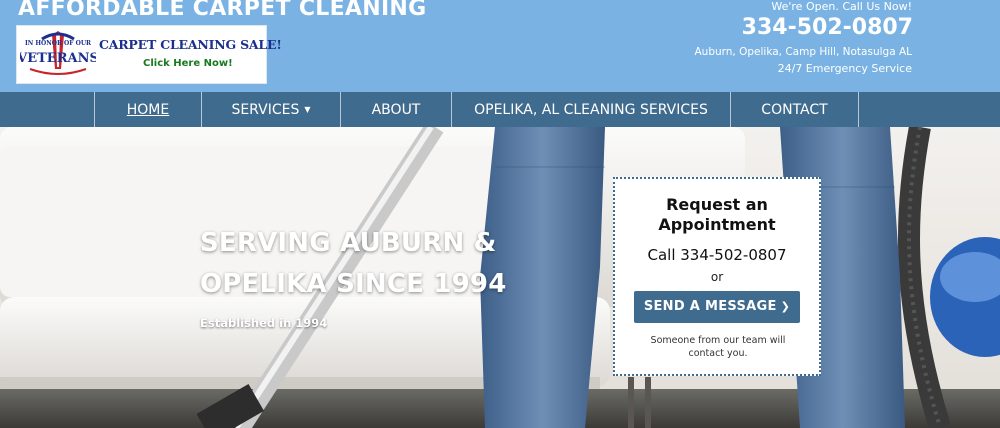 The width and height of the screenshot is (1000, 428). I want to click on appointment-title-line1: Request an, so click(717, 204).